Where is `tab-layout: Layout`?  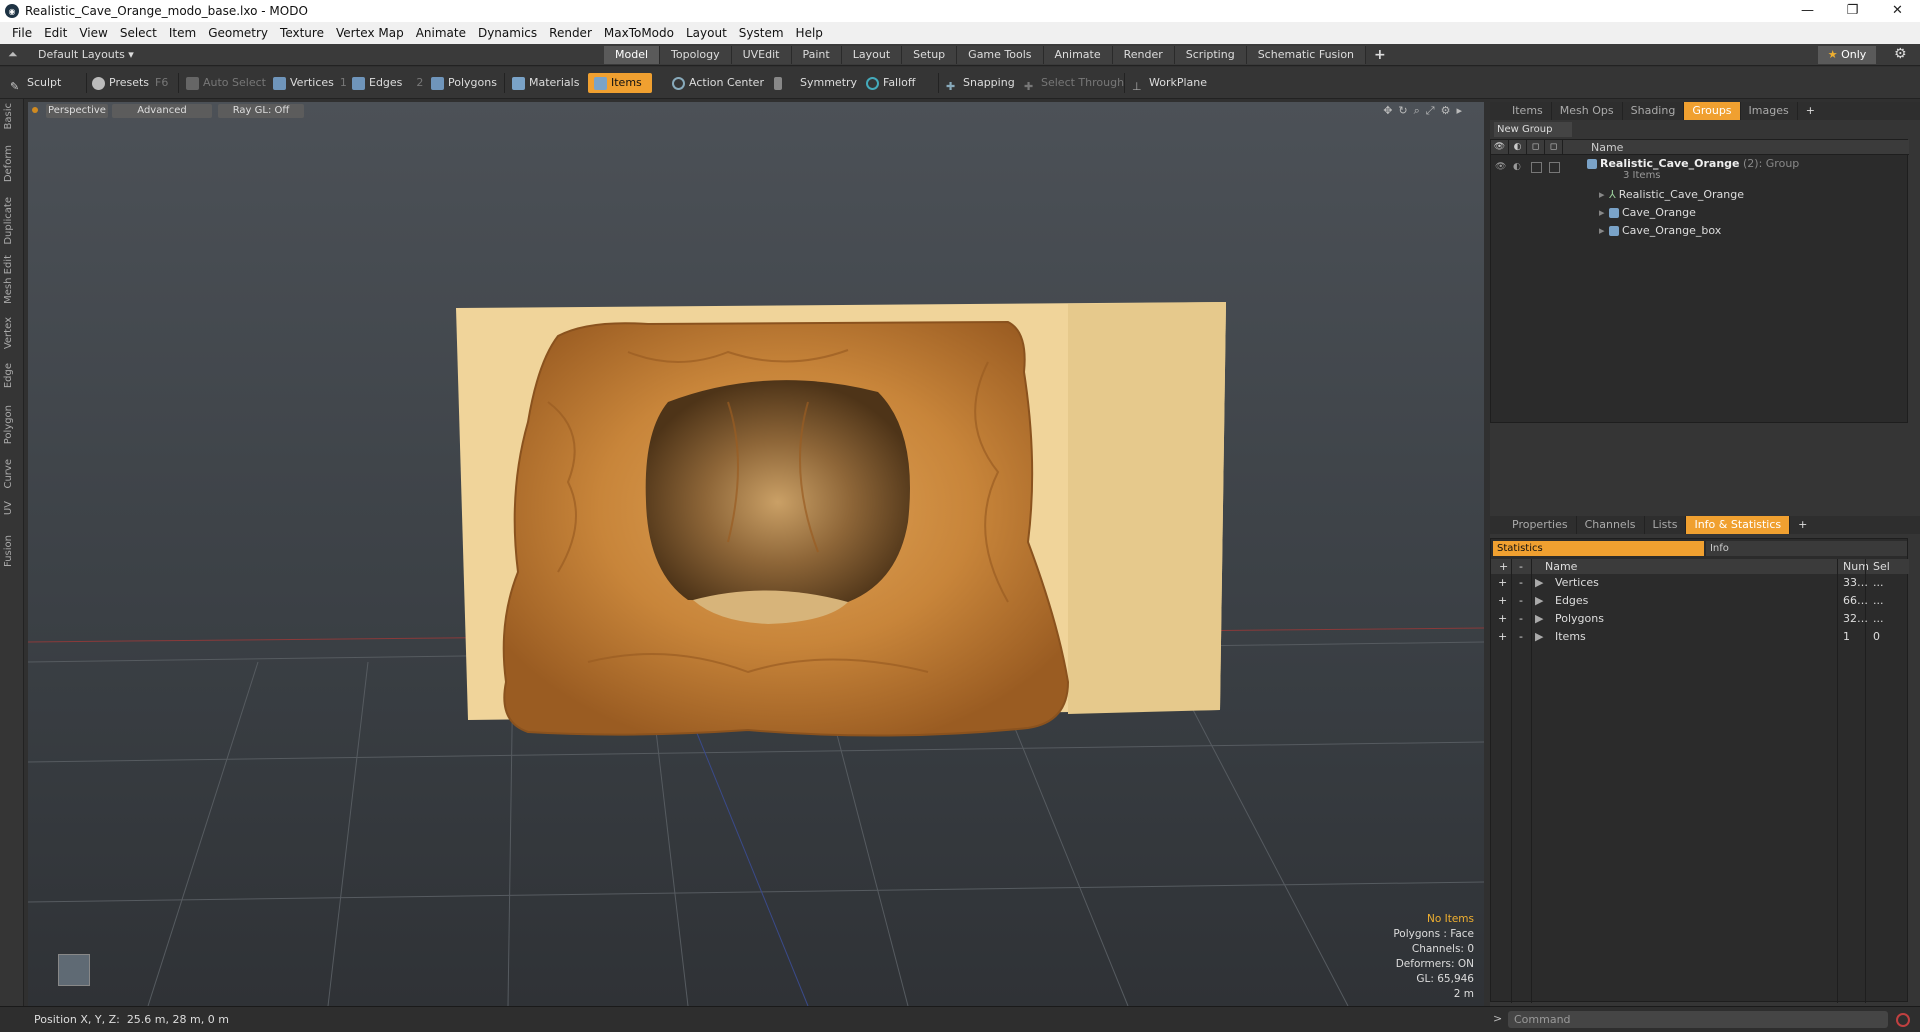
tab-layout: Layout is located at coordinates (872, 55).